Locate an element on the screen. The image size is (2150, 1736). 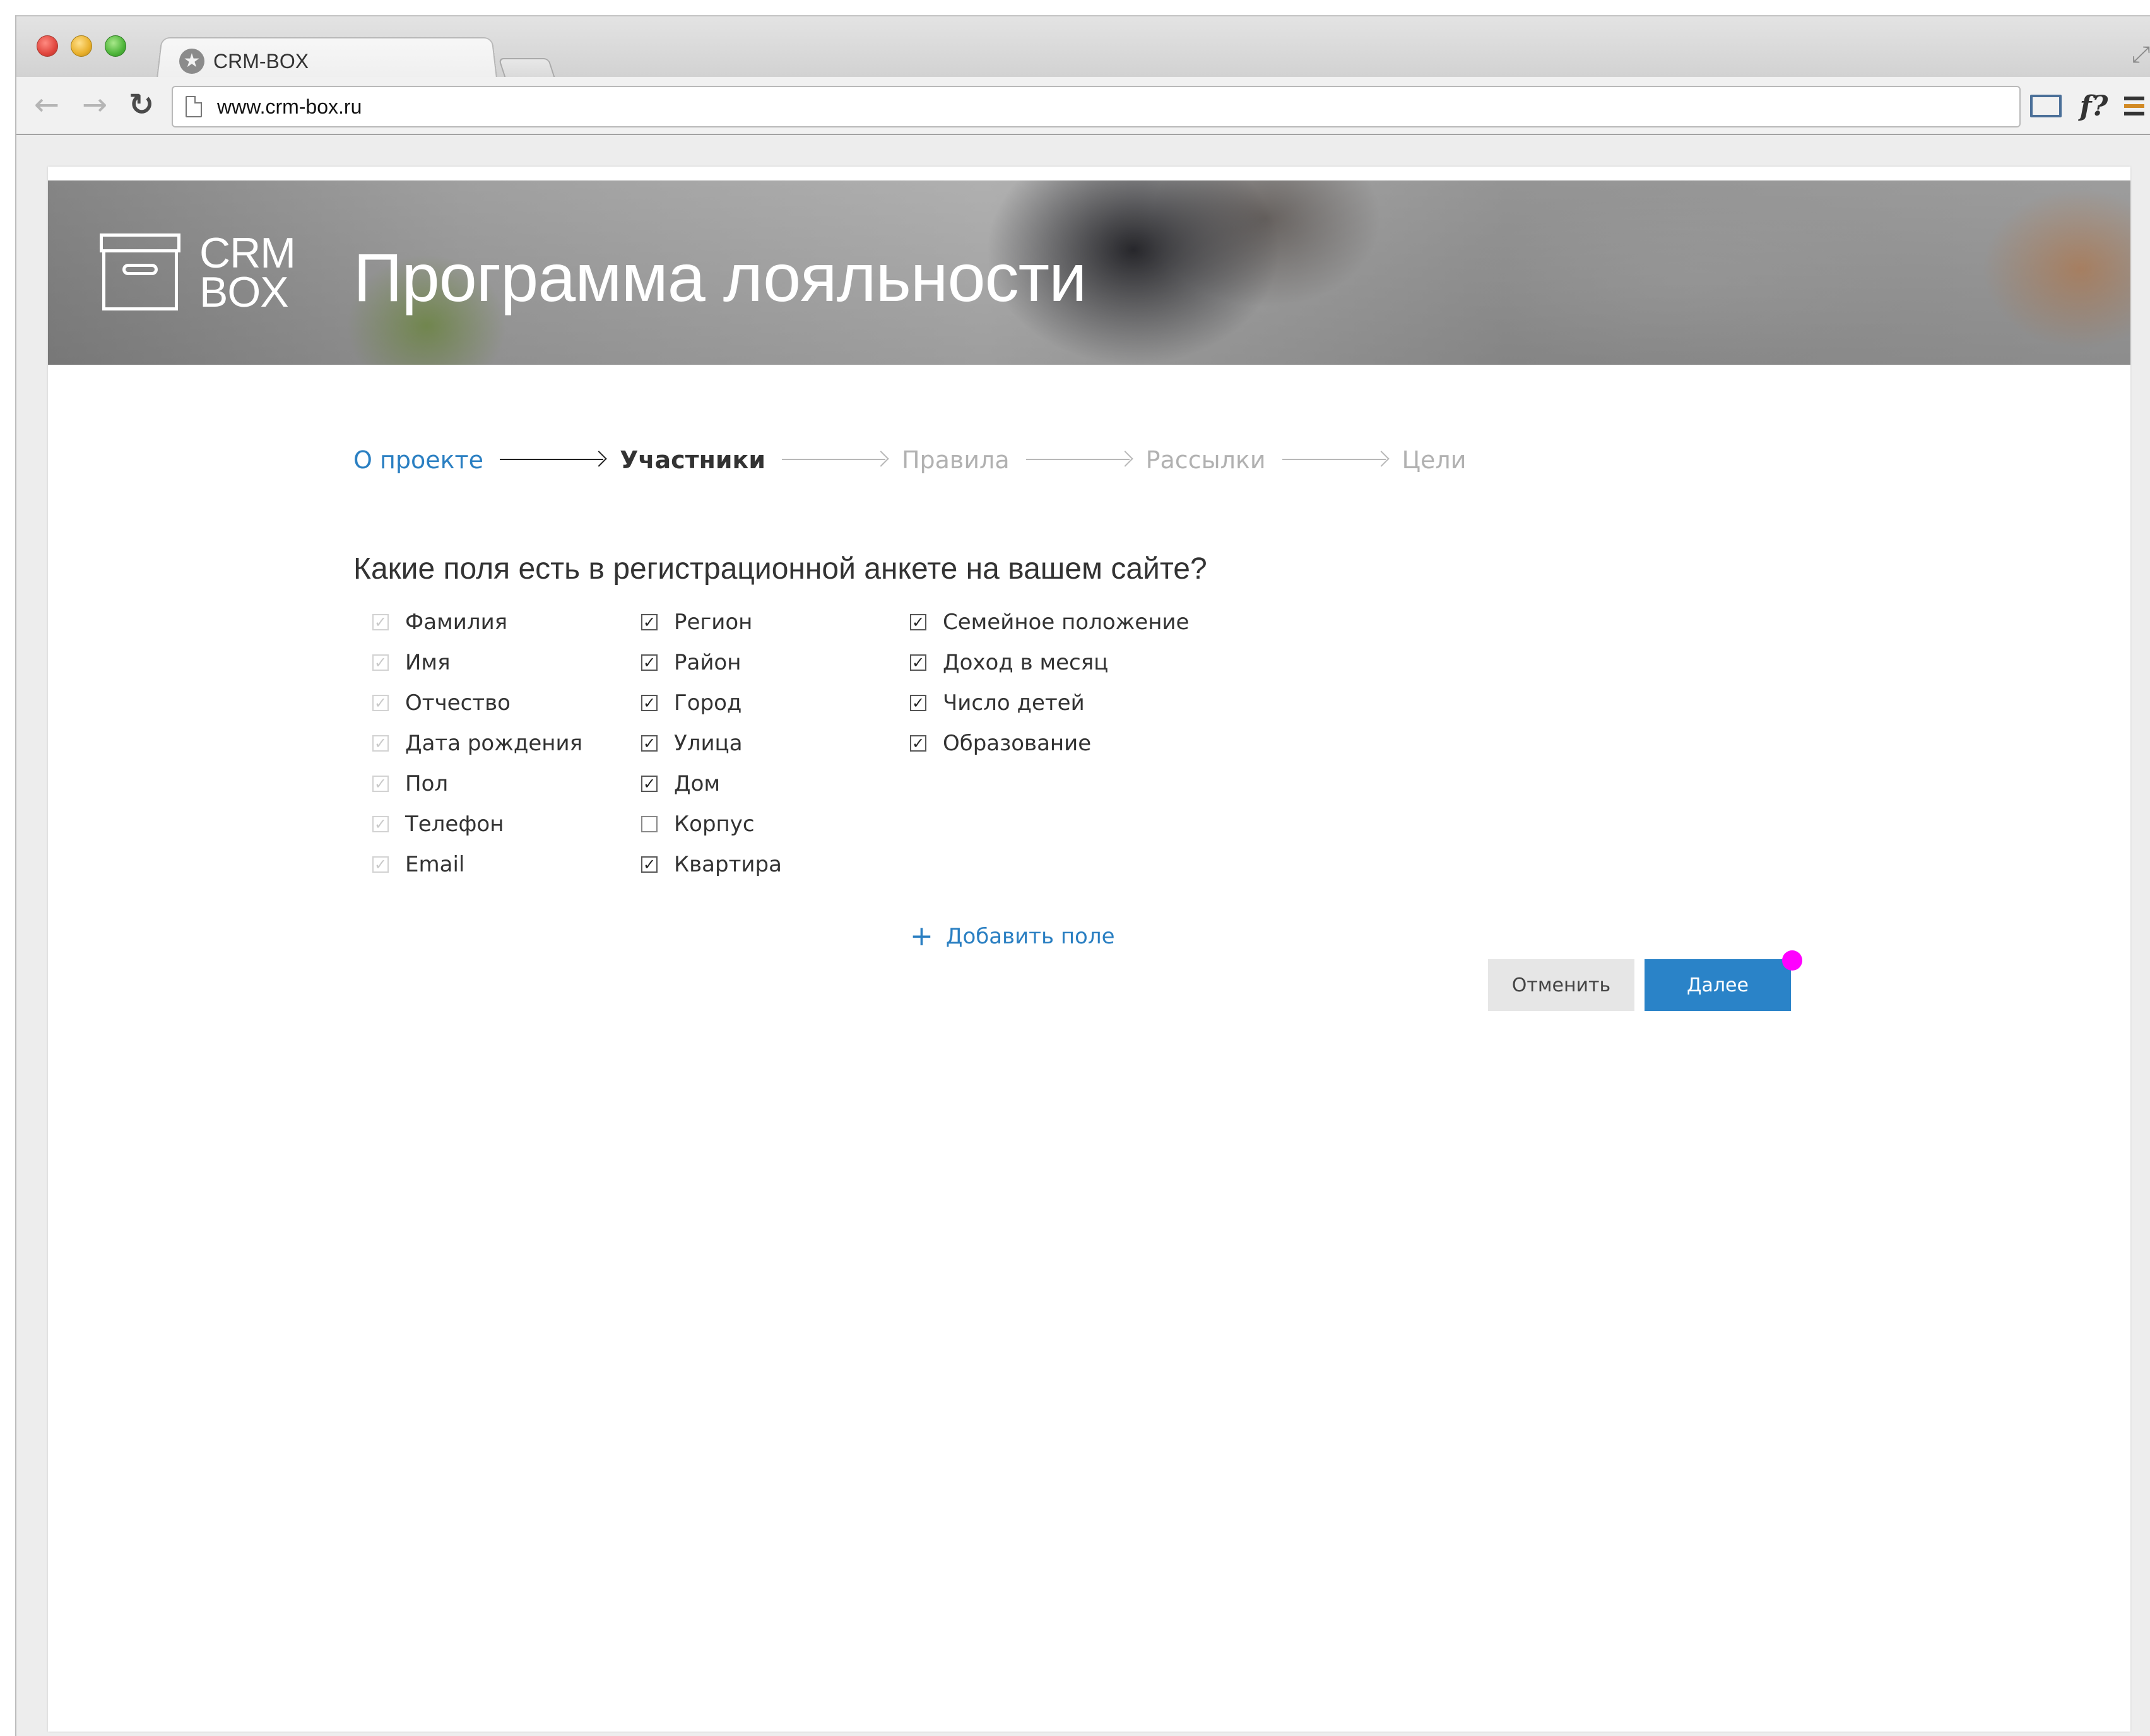
field-label: Телефон is located at coordinates (454, 824).